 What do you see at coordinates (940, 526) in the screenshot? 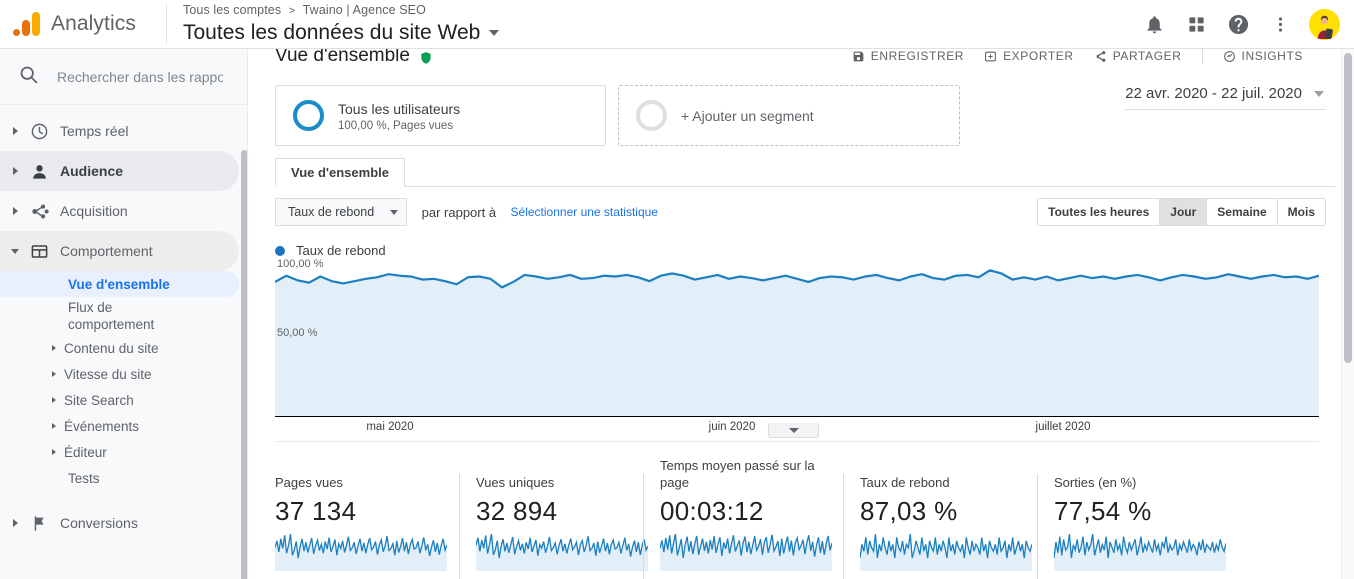
I see `metric-card-taux-de-rebond: Taux de rebond 87,03 %` at bounding box center [940, 526].